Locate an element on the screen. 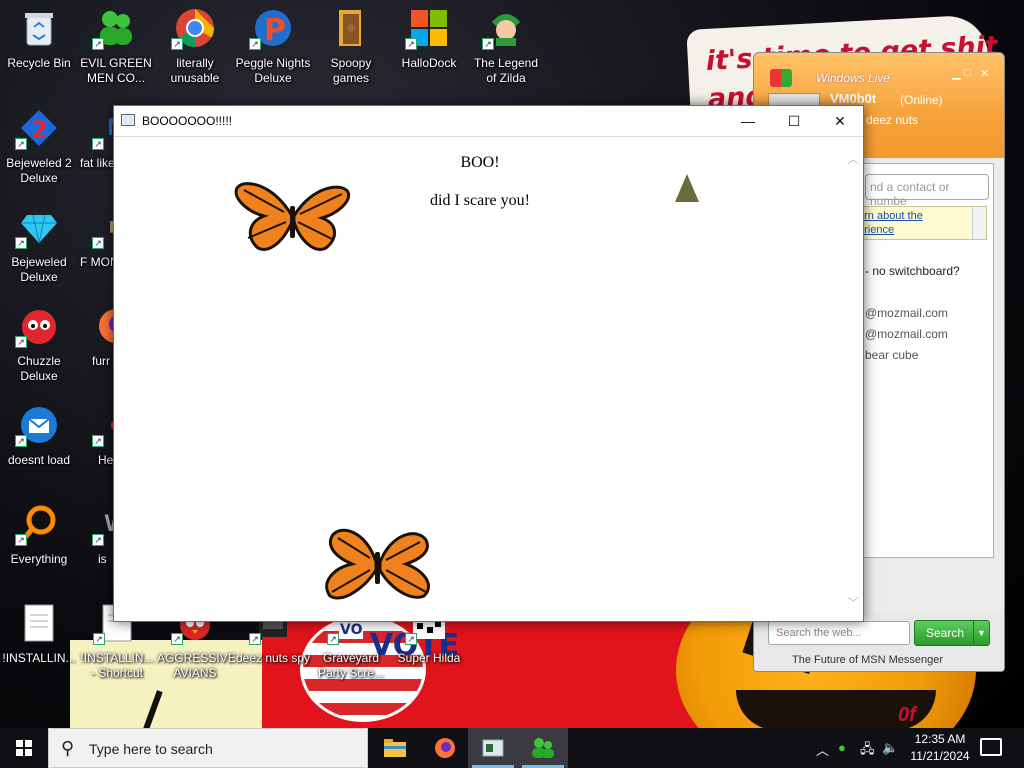 This screenshot has width=1024, height=768. recycle-bin-icon is located at coordinates (39, 28).